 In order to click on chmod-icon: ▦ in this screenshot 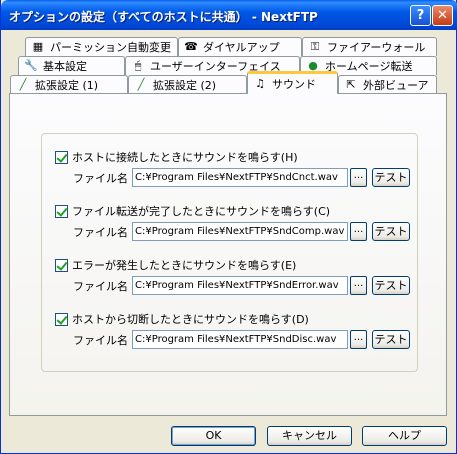, I will do `click(38, 46)`.